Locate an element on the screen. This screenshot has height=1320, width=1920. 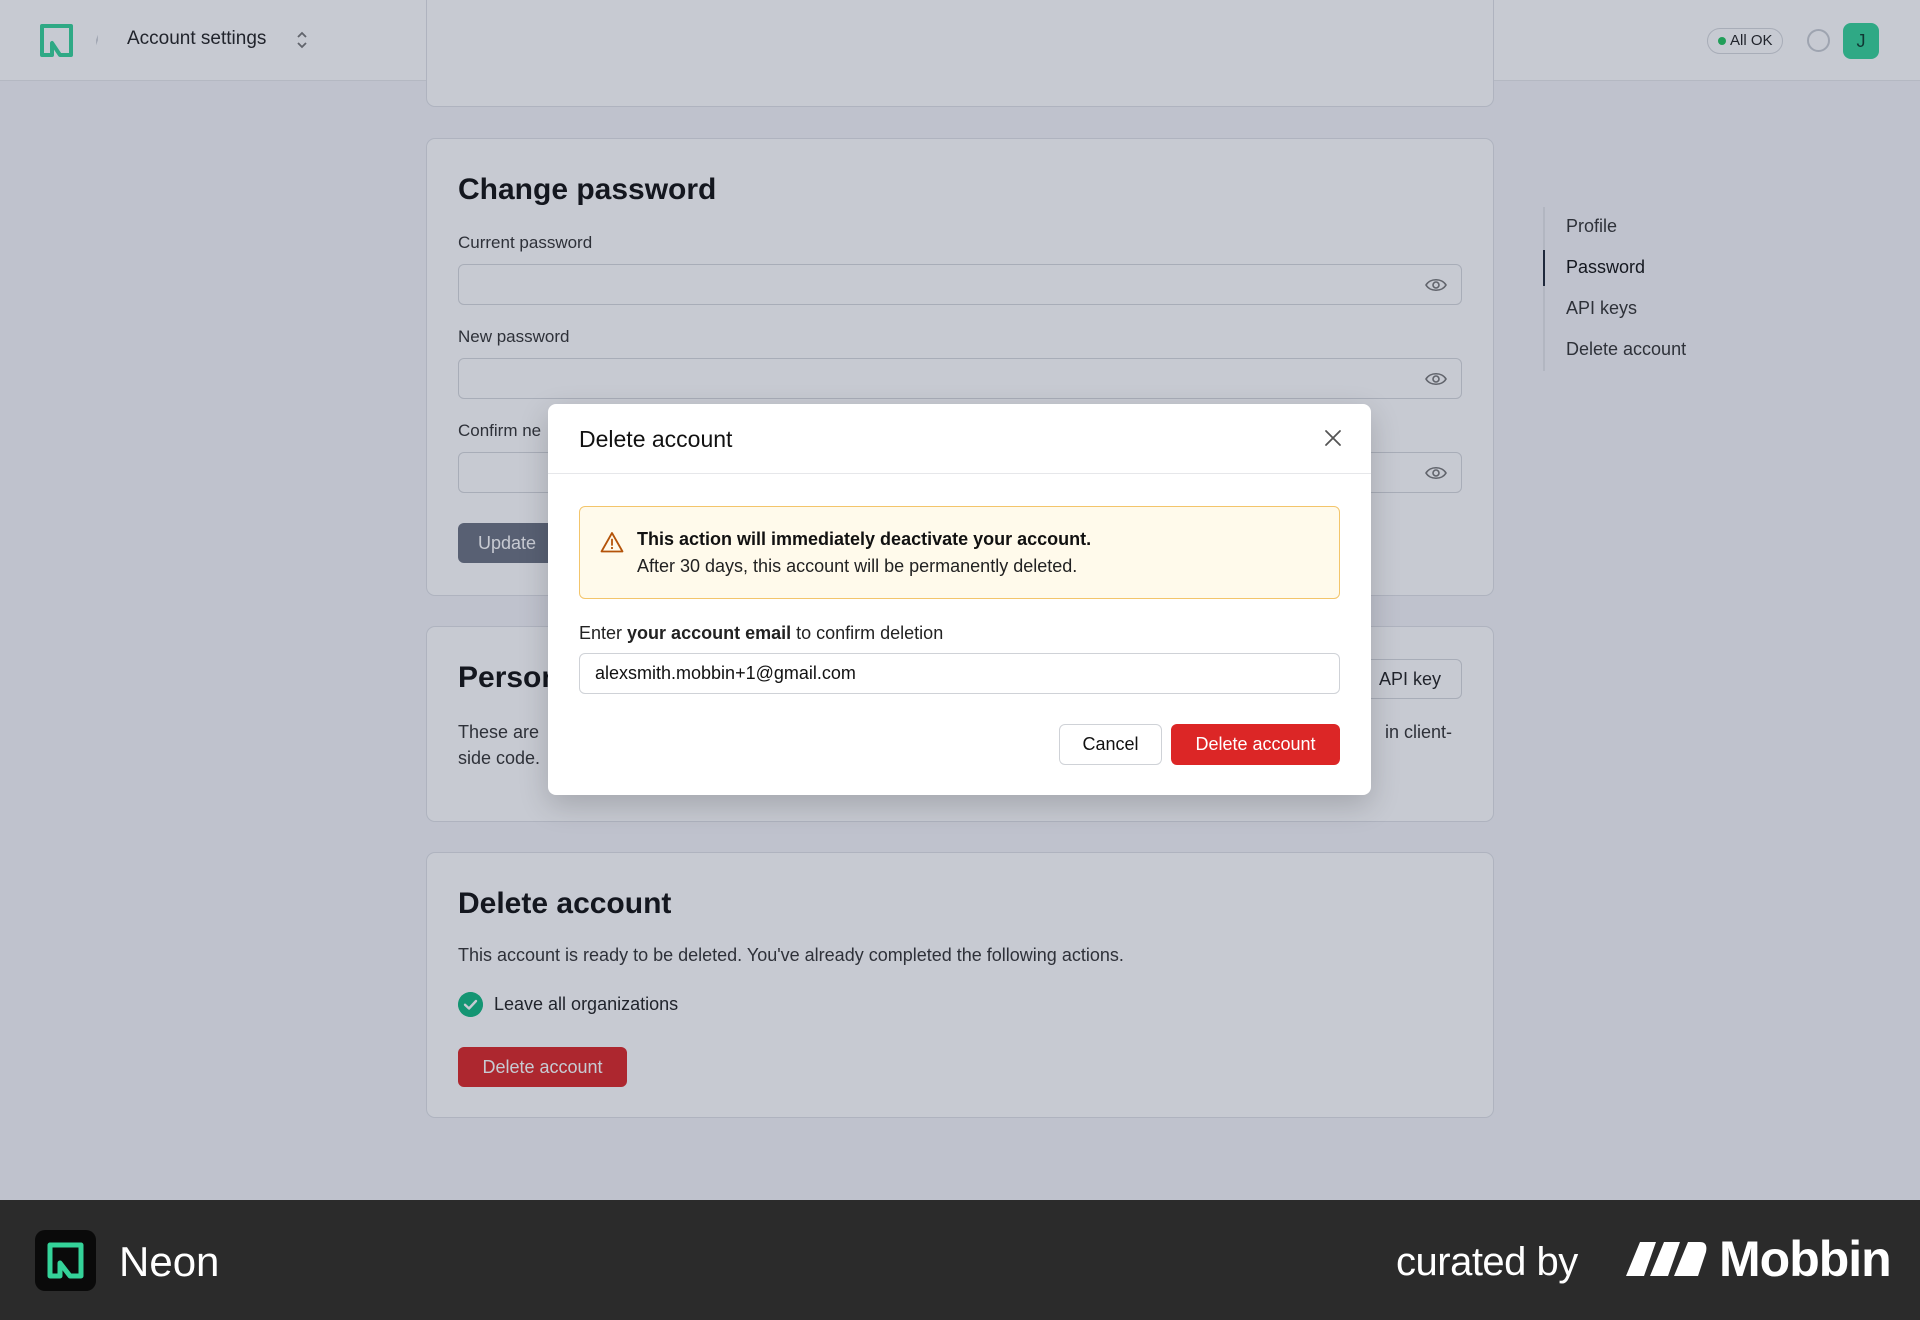
warning-triangle-icon is located at coordinates (612, 542).